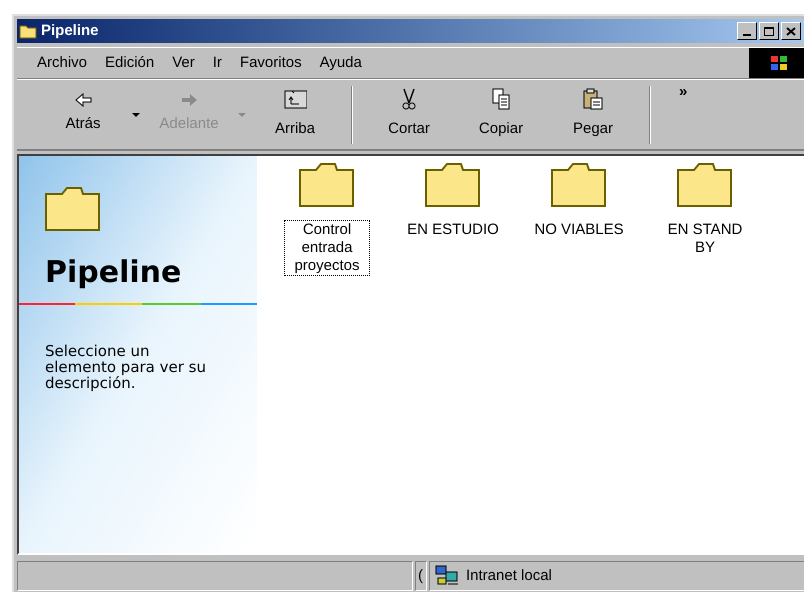 The image size is (804, 592). Describe the element at coordinates (747, 31) in the screenshot. I see `minimize-button` at that location.